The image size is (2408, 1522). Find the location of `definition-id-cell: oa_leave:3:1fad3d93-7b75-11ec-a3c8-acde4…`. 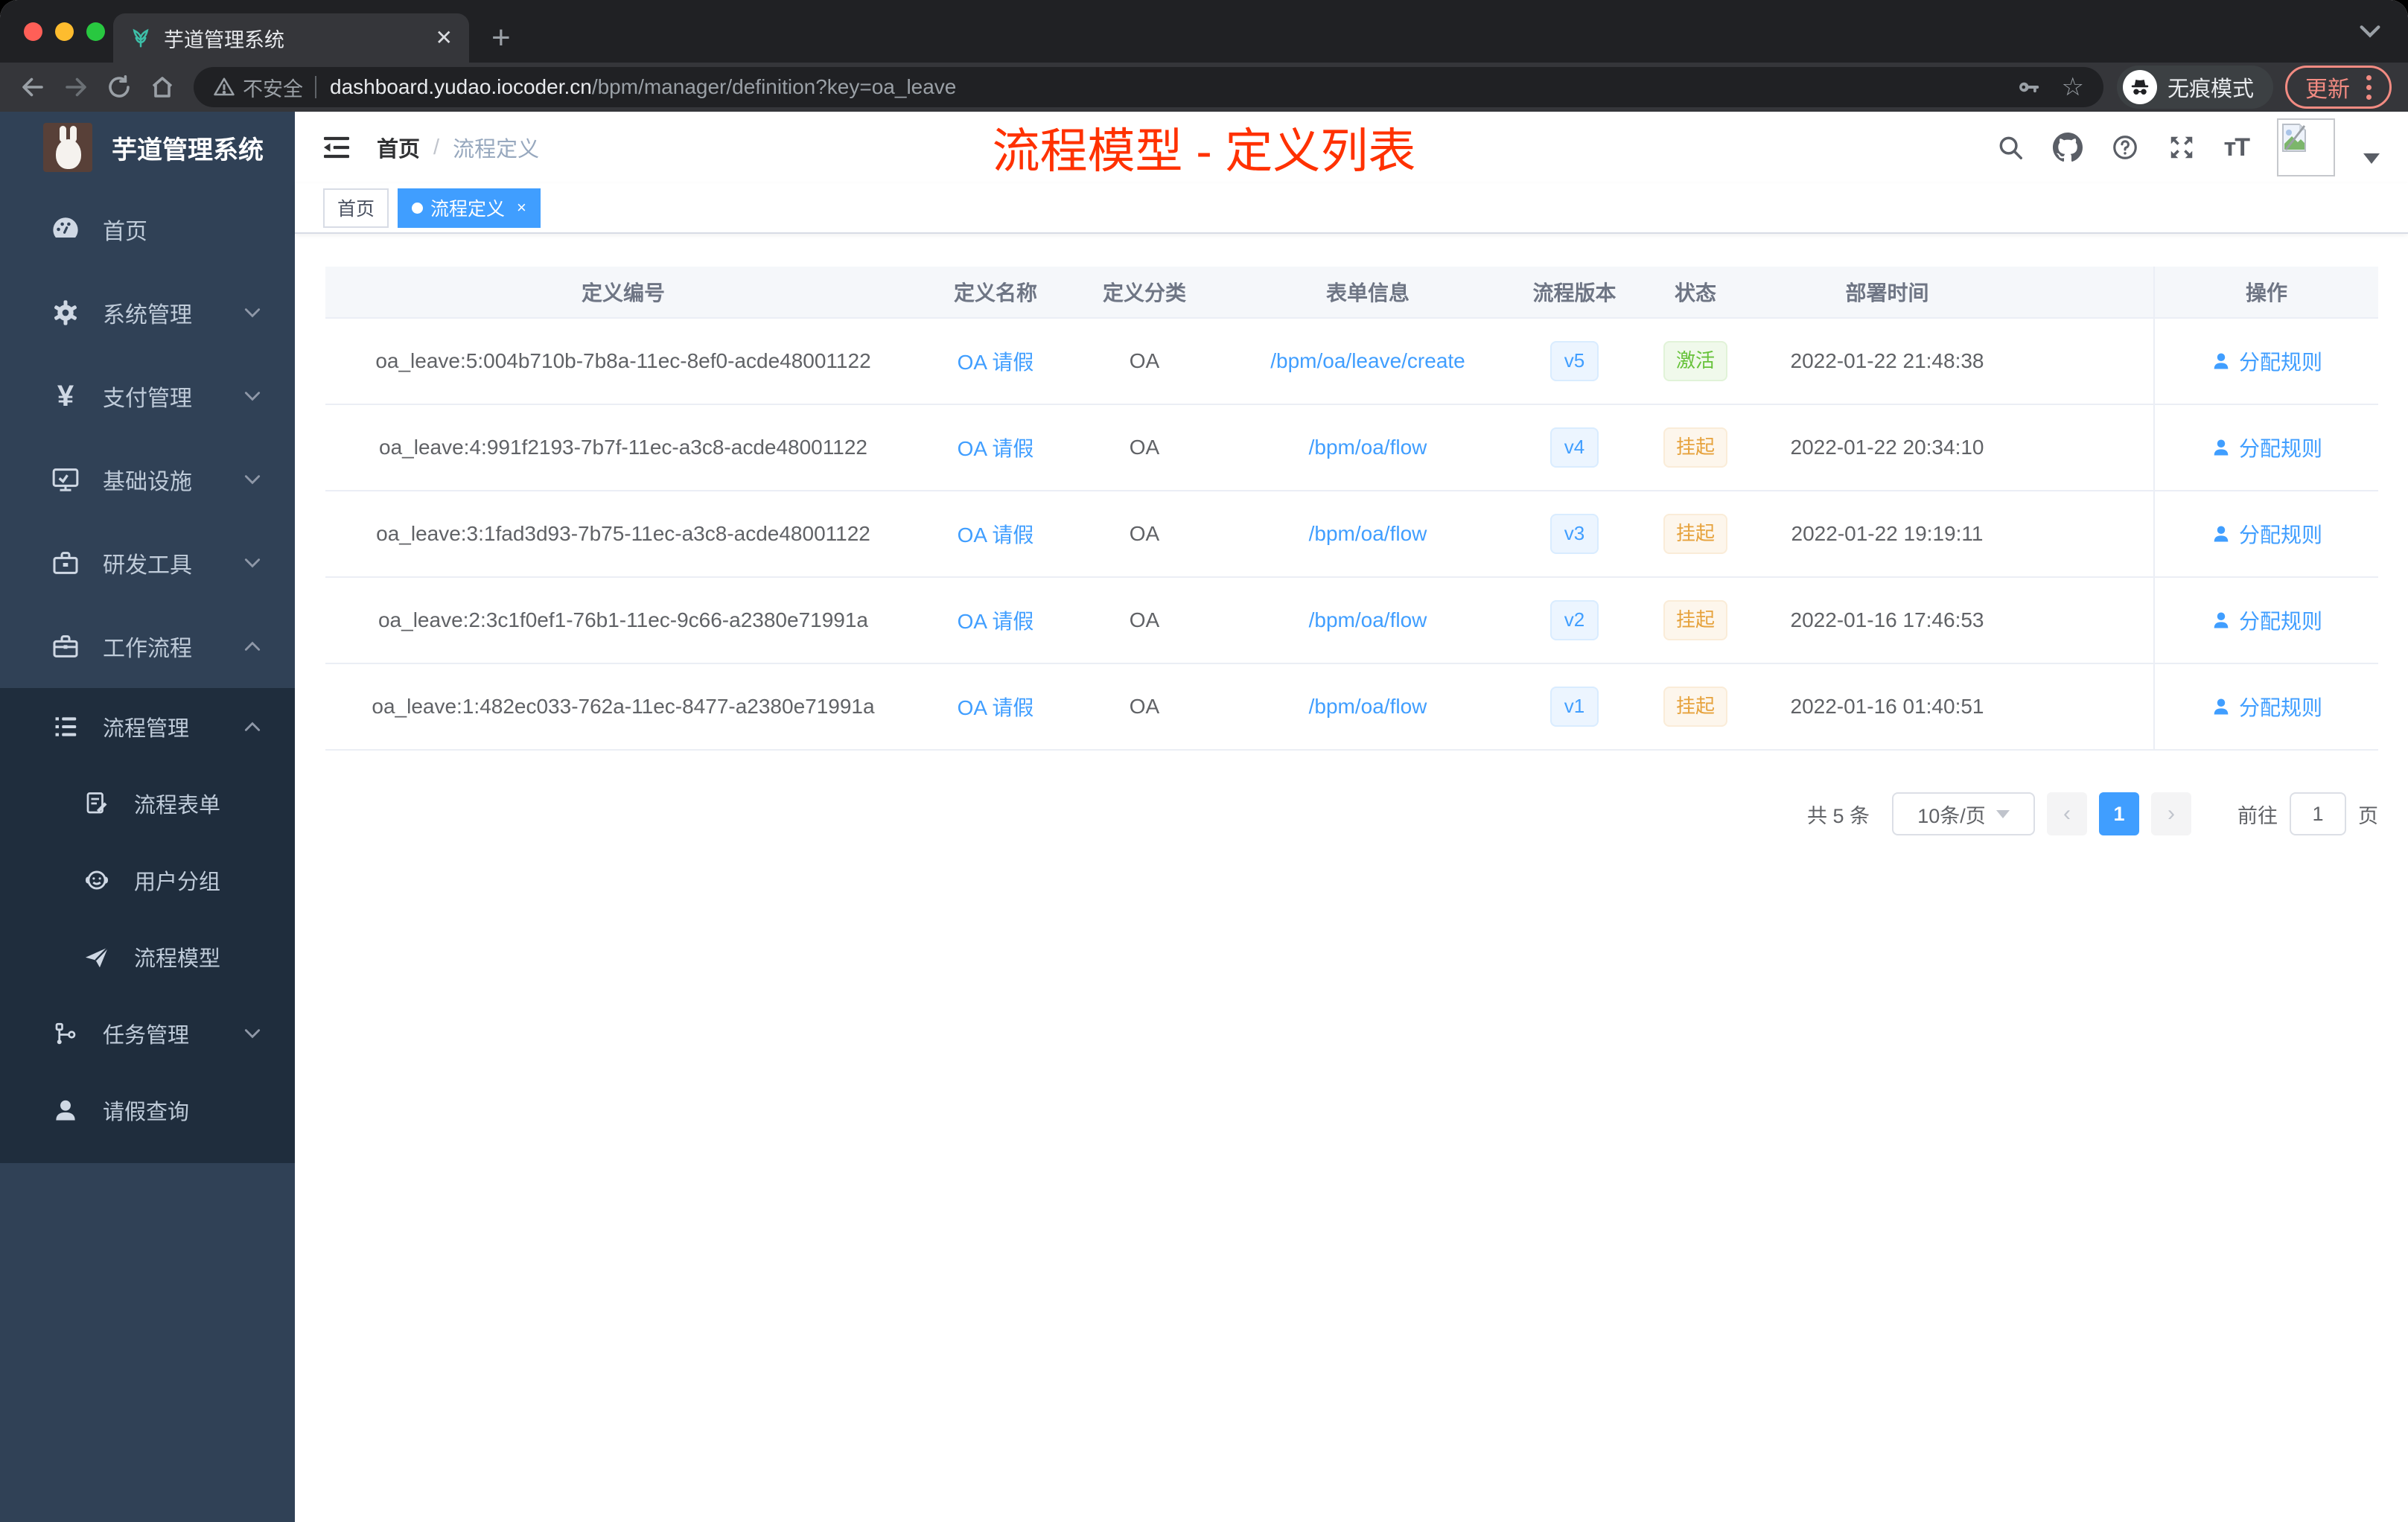

definition-id-cell: oa_leave:3:1fad3d93-7b75-11ec-a3c8-acde4… is located at coordinates (623, 533).